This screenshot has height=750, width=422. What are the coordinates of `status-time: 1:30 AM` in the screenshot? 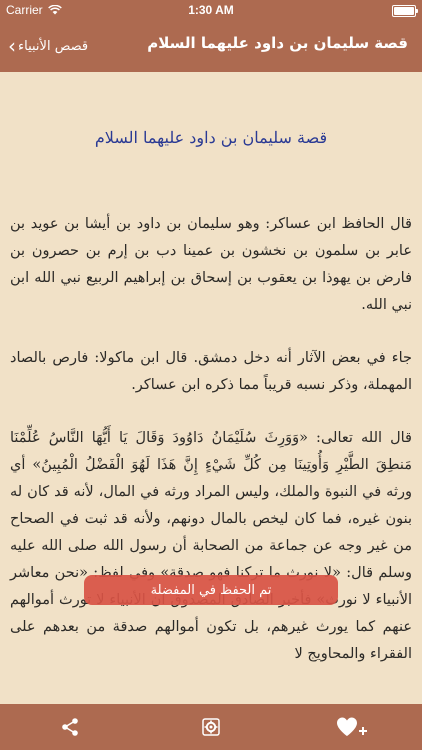 It's located at (211, 10).